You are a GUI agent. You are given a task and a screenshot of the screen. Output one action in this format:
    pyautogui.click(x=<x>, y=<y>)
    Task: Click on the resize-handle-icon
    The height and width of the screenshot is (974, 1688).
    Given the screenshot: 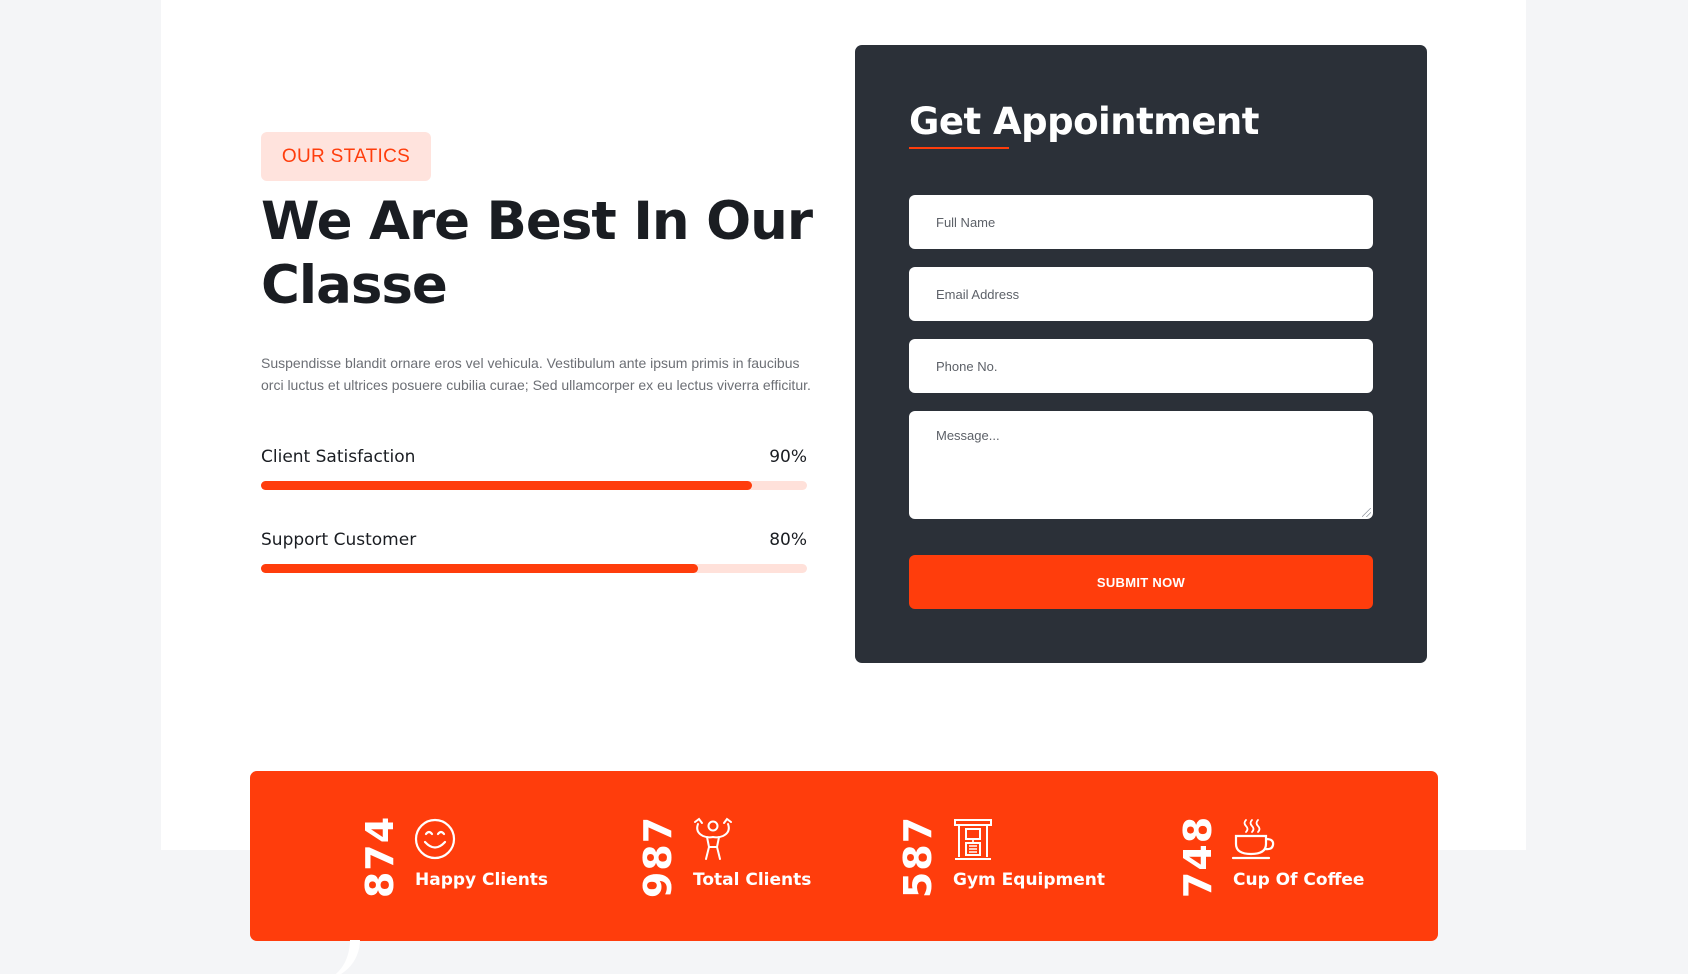 What is the action you would take?
    pyautogui.click(x=1366, y=512)
    